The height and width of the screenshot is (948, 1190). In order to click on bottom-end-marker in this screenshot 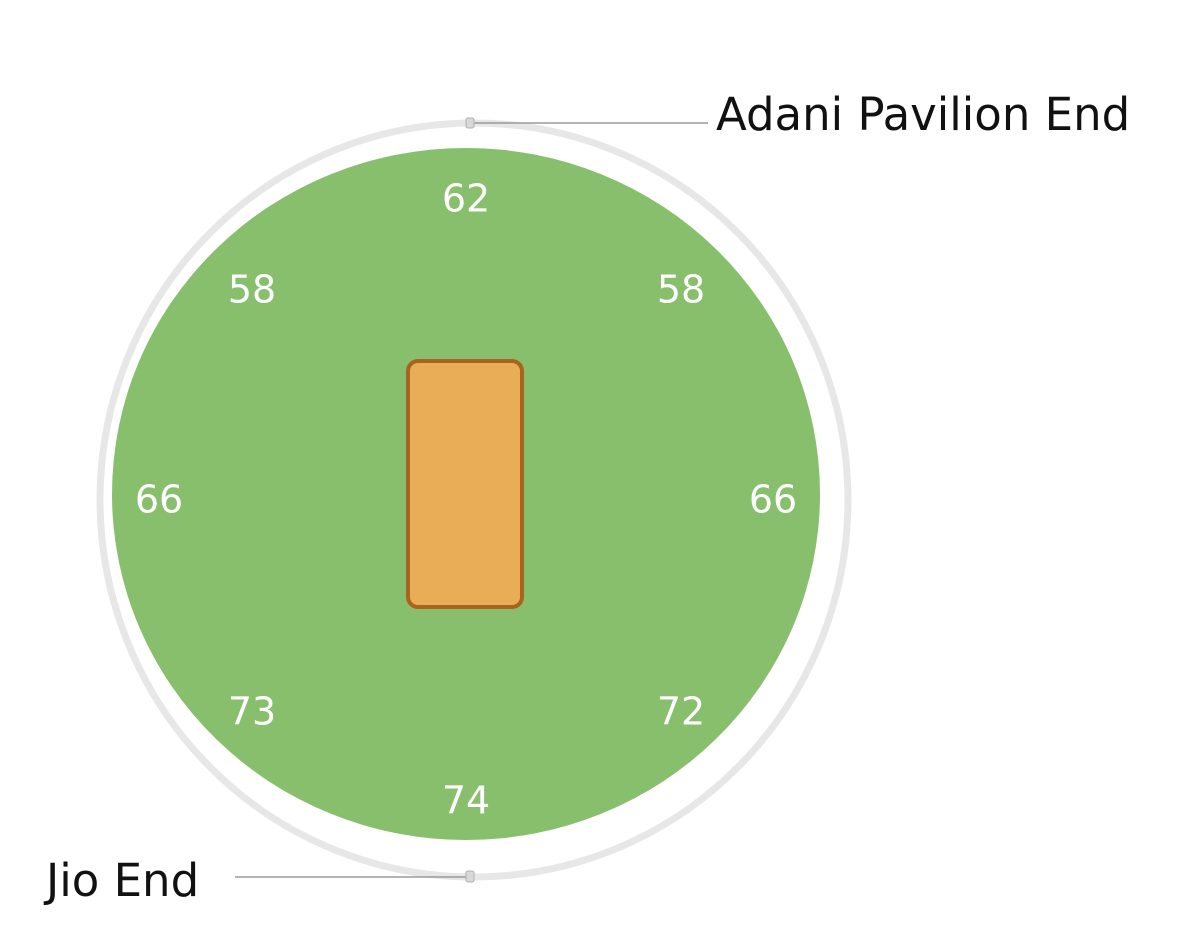, I will do `click(470, 876)`.